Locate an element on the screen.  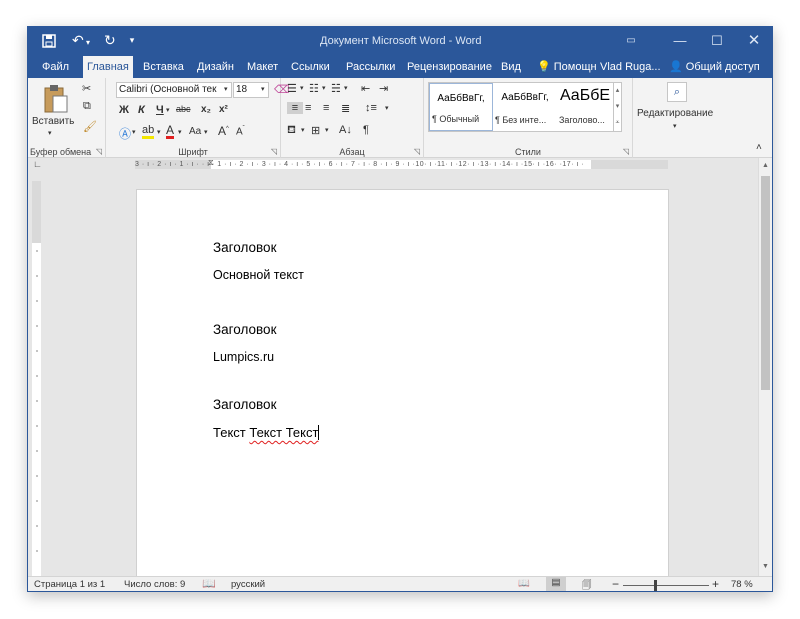
superscript-button: x² is located at coordinates (223, 109).